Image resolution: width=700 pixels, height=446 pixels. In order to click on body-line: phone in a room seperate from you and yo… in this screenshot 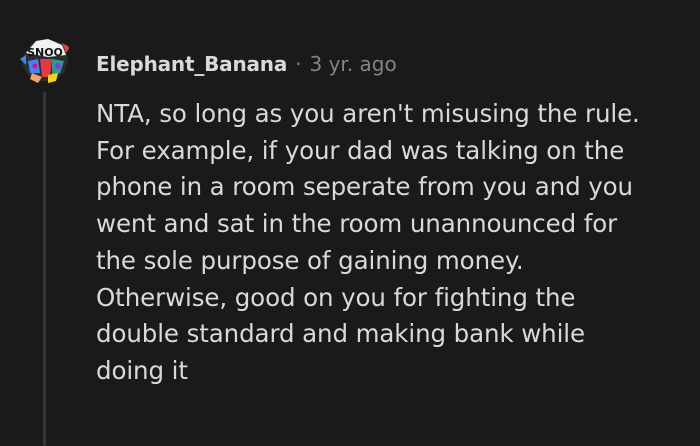, I will do `click(364, 187)`.